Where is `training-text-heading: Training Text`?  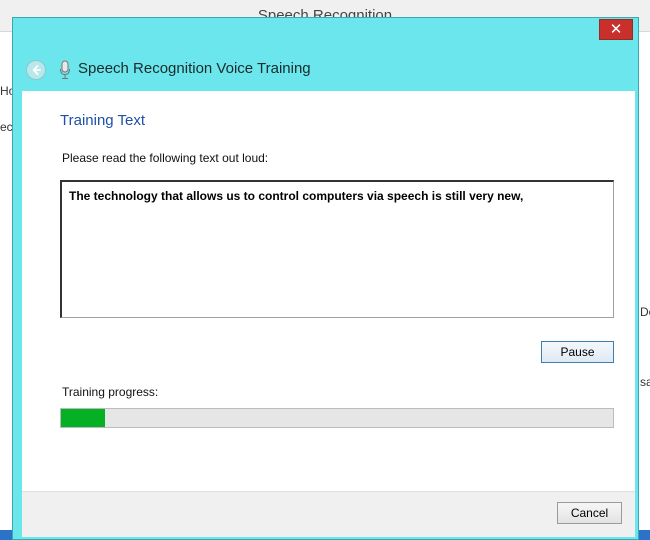 training-text-heading: Training Text is located at coordinates (103, 120).